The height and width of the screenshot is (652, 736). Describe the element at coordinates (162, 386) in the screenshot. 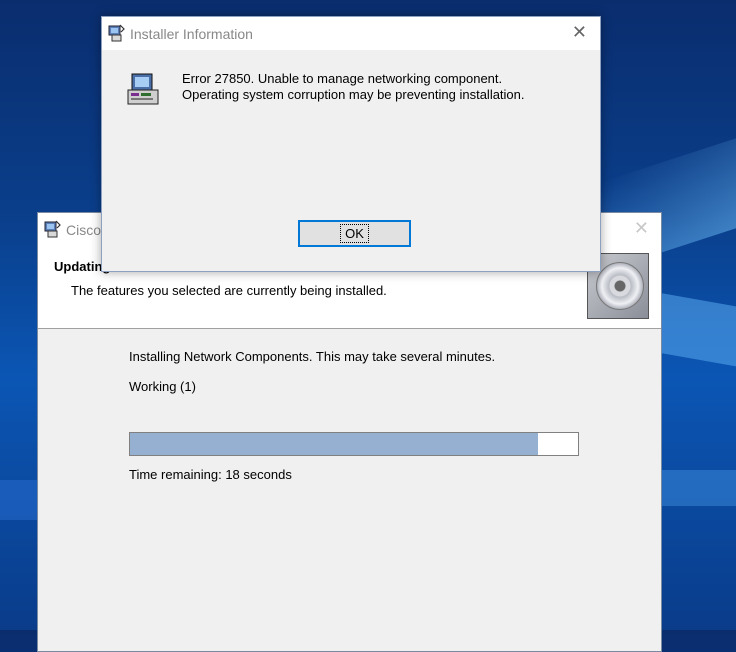

I see `working-status-text: Working (1)` at that location.